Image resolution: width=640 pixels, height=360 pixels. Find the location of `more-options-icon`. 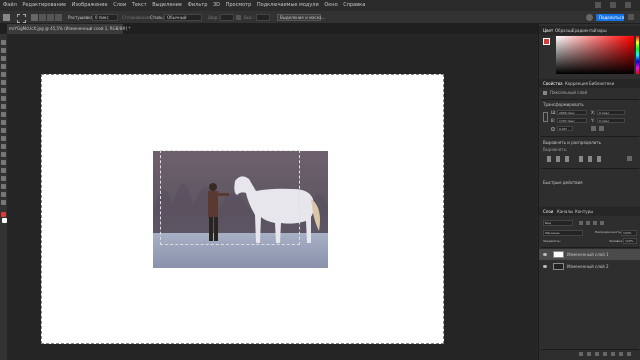

more-options-icon is located at coordinates (629, 158).